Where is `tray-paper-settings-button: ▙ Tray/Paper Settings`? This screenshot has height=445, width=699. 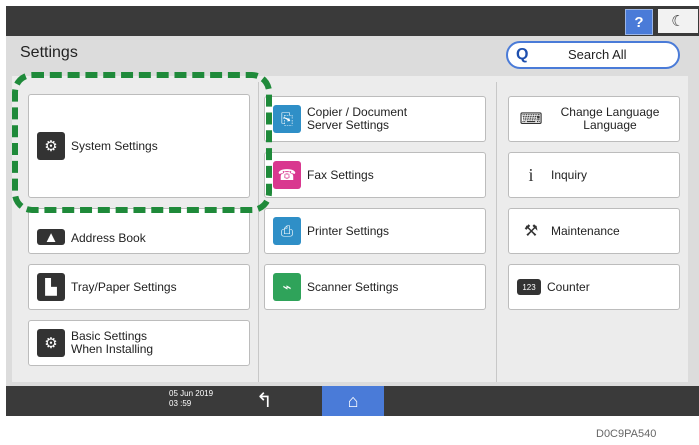
tray-paper-settings-button: ▙ Tray/Paper Settings is located at coordinates (139, 287).